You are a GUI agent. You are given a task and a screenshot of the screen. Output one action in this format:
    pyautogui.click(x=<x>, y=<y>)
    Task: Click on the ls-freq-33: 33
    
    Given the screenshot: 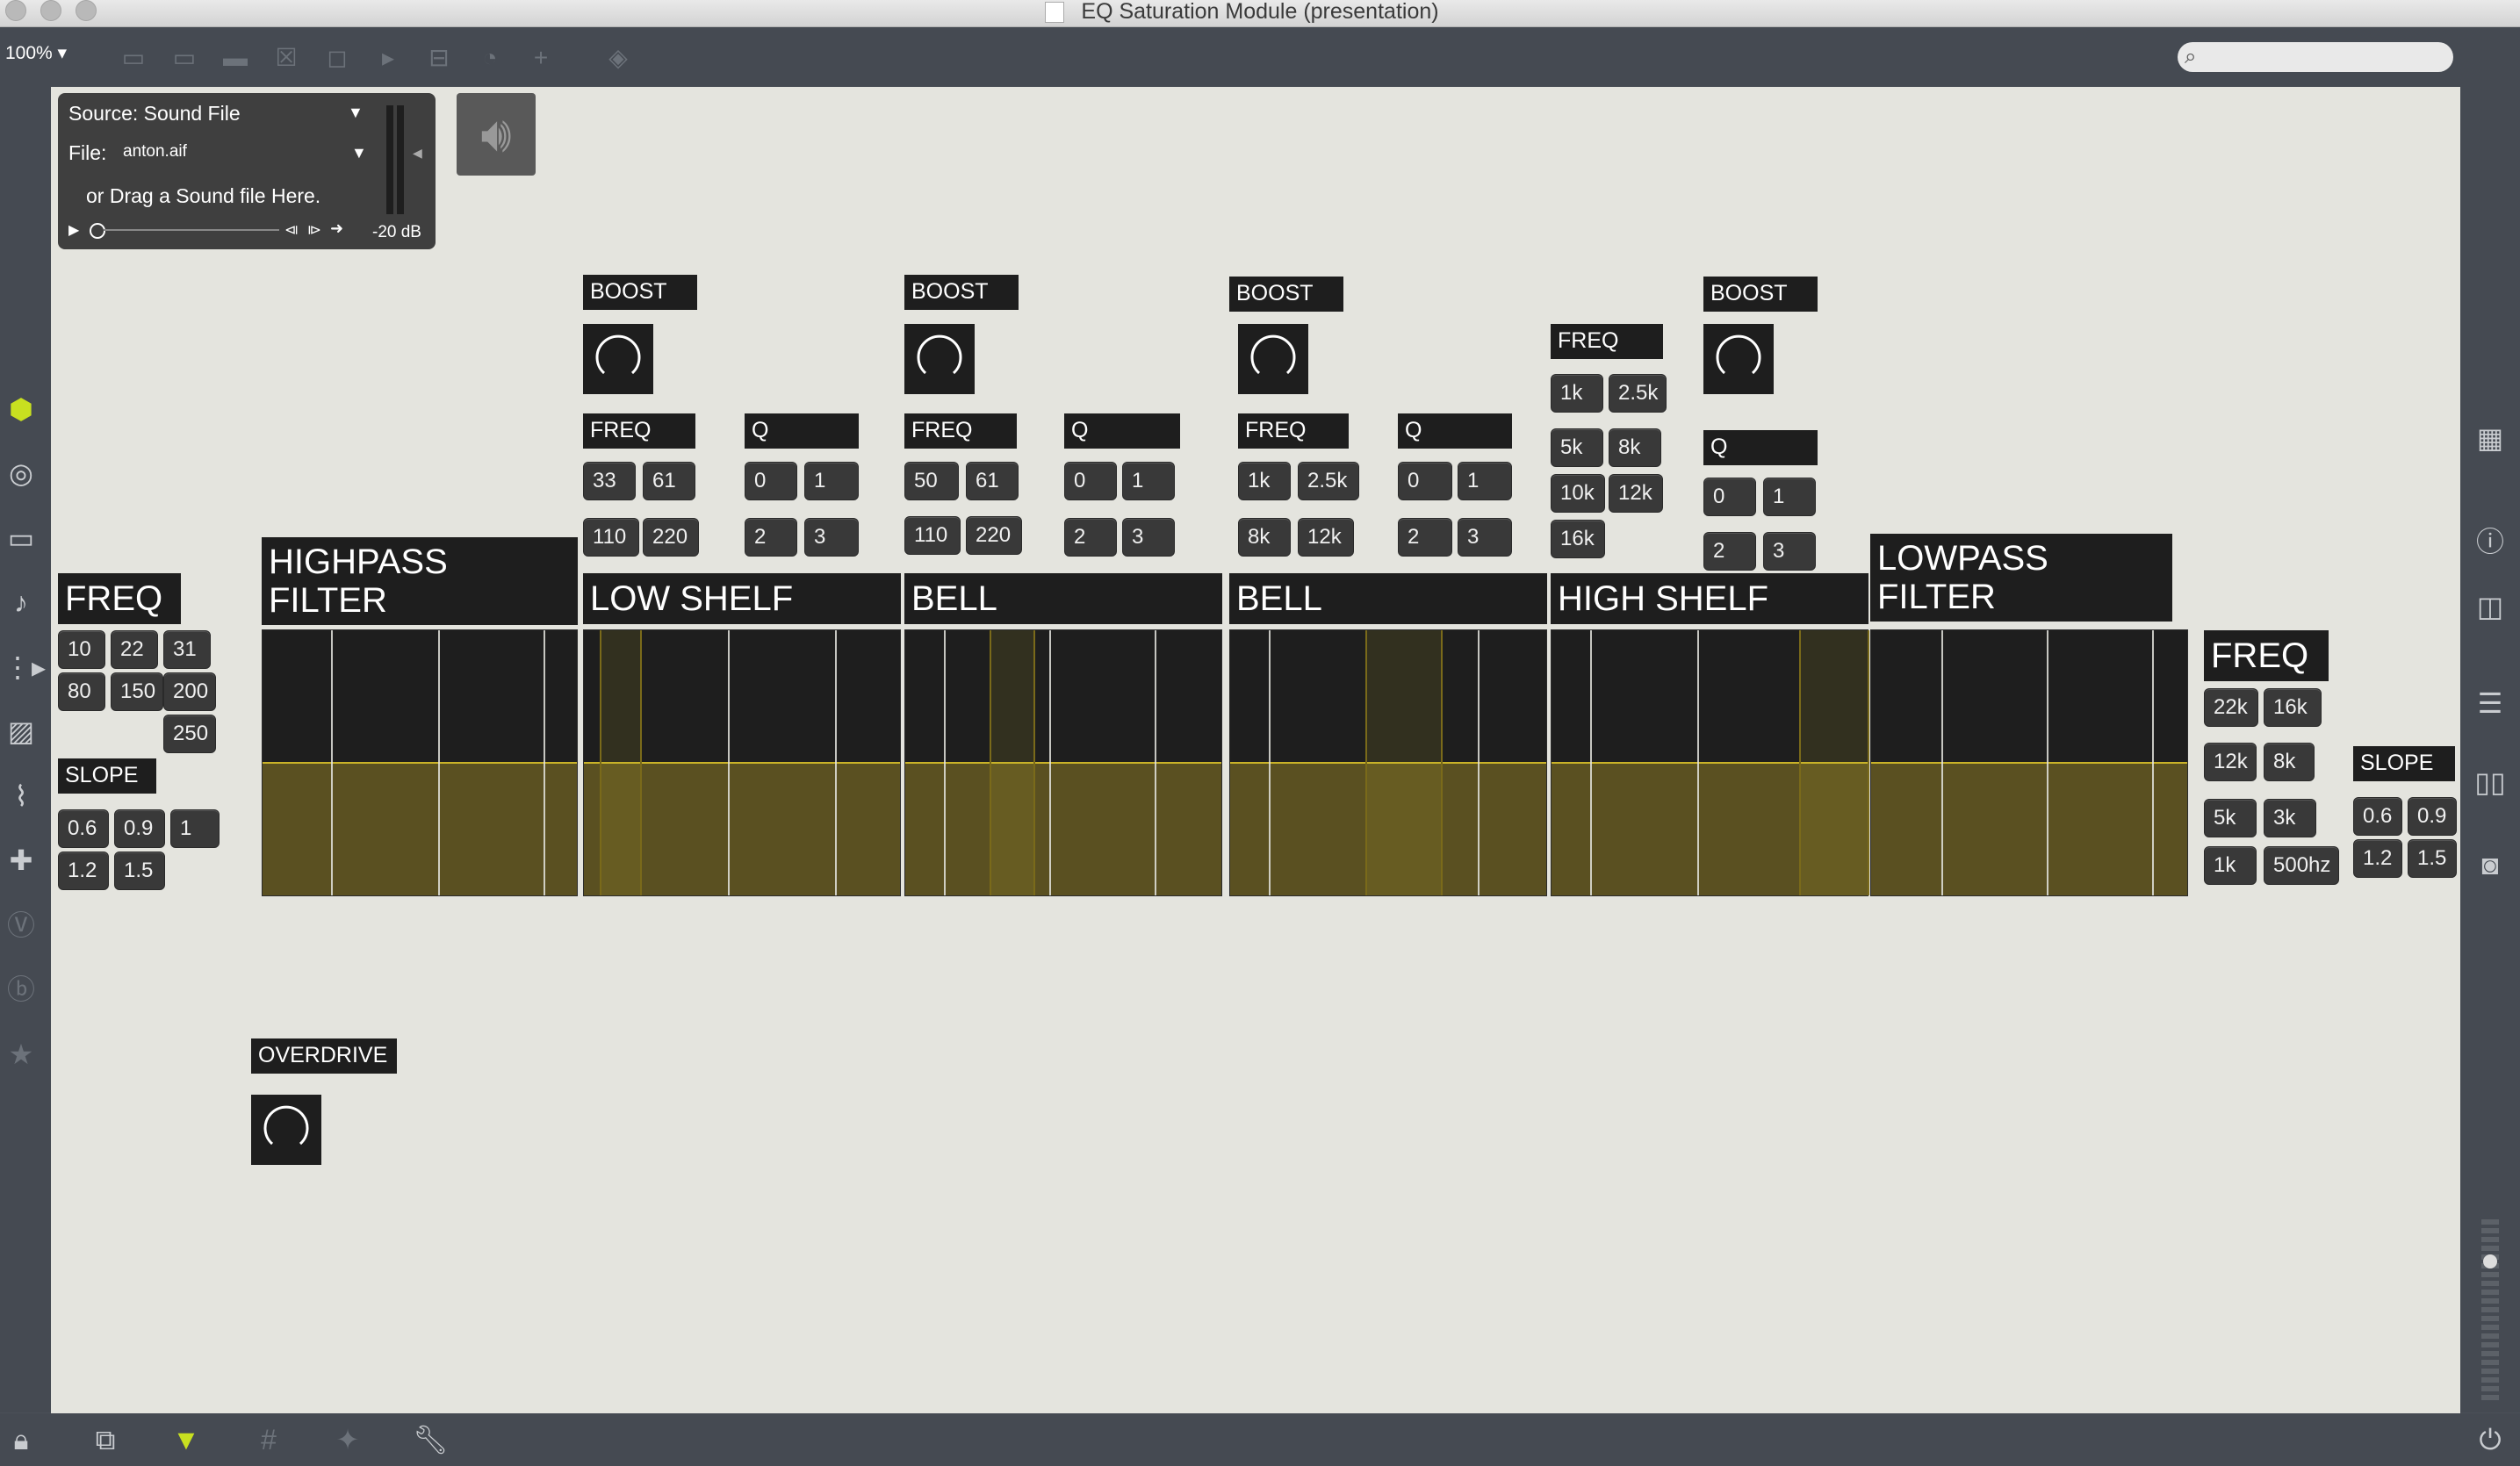 What is the action you would take?
    pyautogui.click(x=609, y=481)
    